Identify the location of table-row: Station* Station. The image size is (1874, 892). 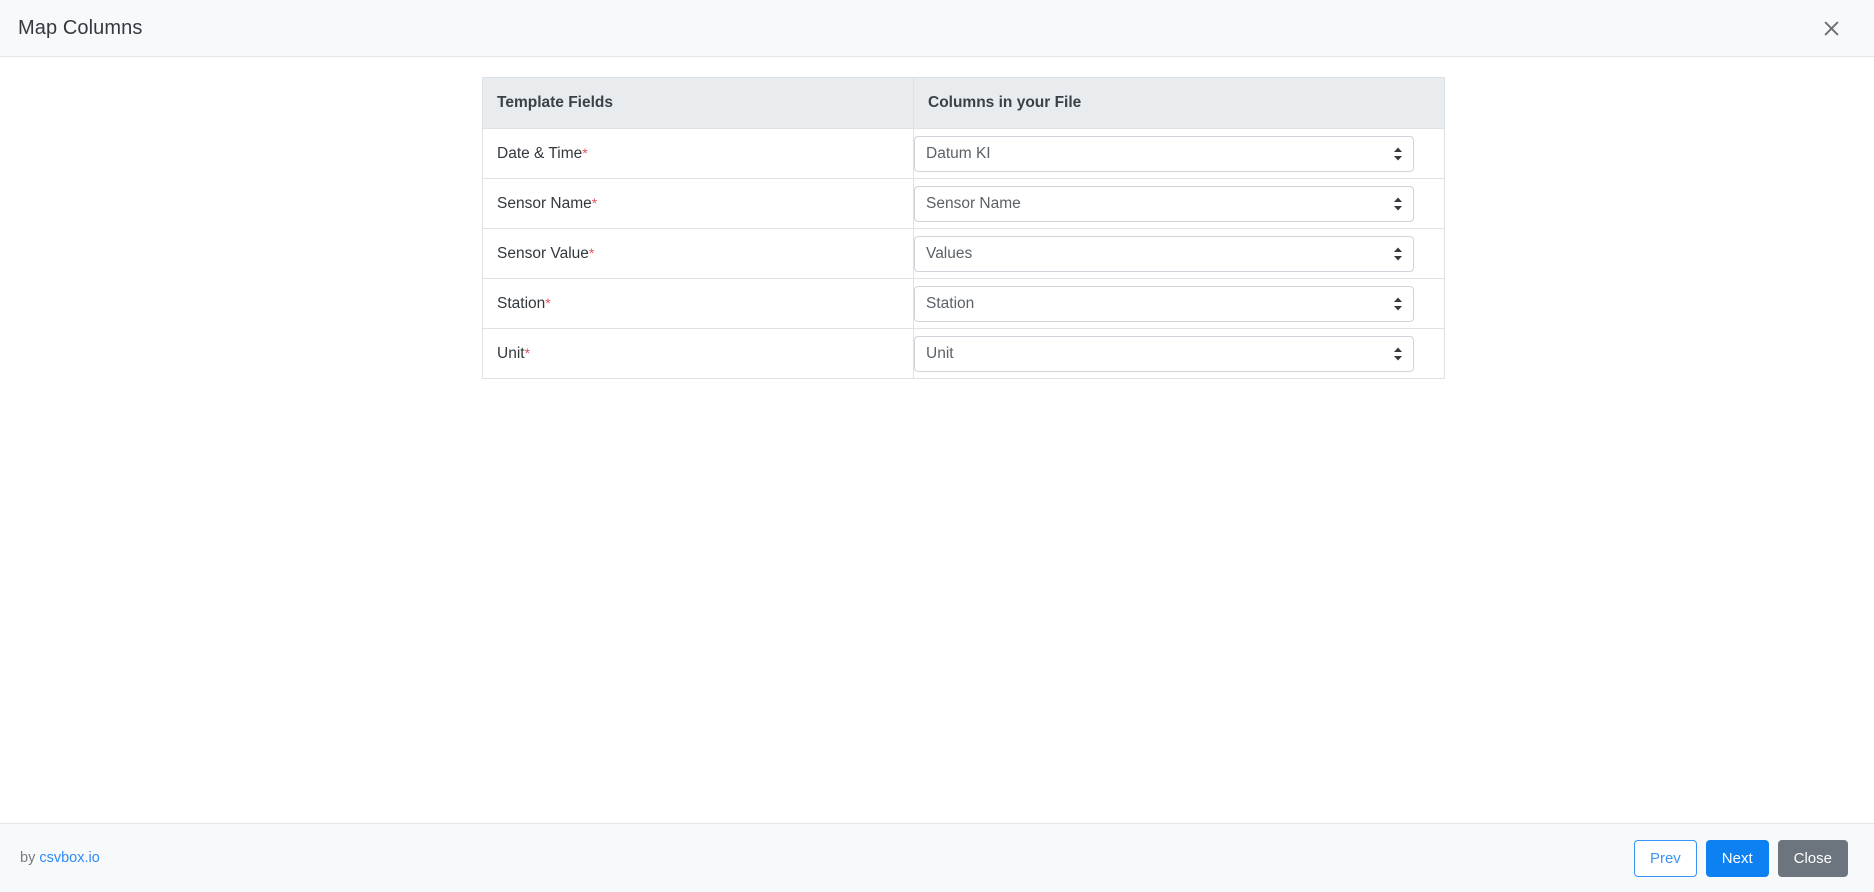
(963, 303).